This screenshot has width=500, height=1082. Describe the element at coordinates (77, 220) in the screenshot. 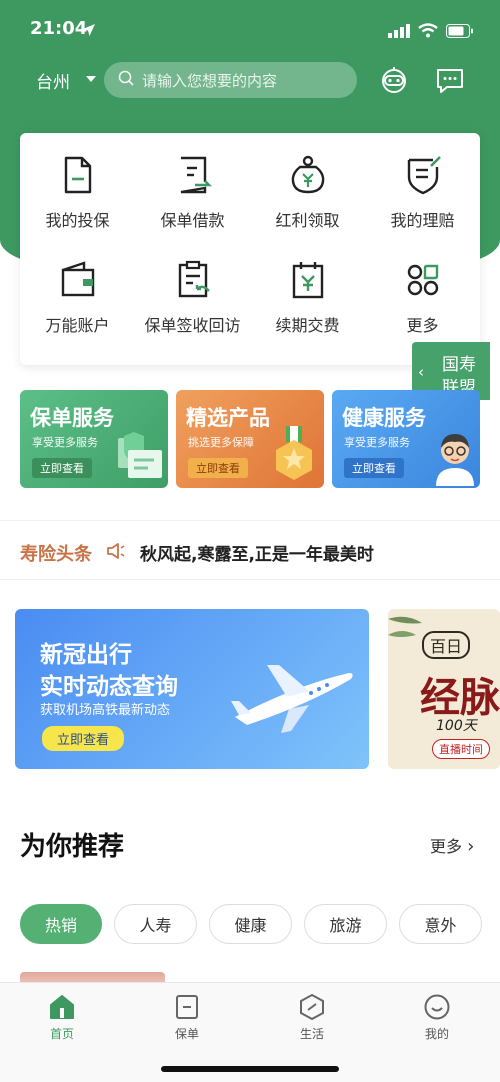

I see `menu-label: 我的投保` at that location.